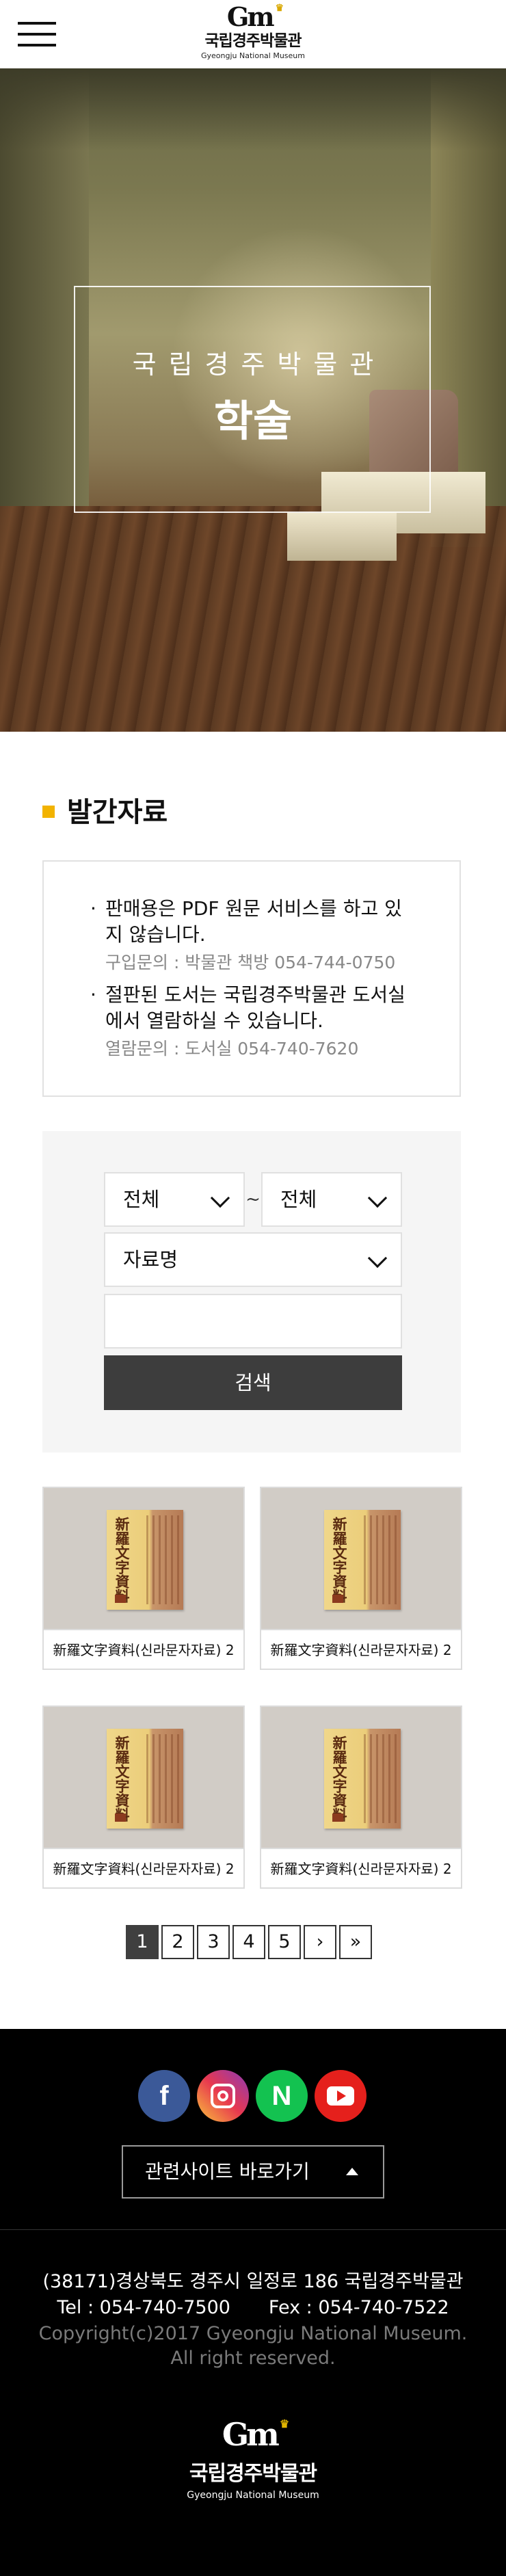  Describe the element at coordinates (174, 1199) in the screenshot. I see `year-from-select: 전체` at that location.